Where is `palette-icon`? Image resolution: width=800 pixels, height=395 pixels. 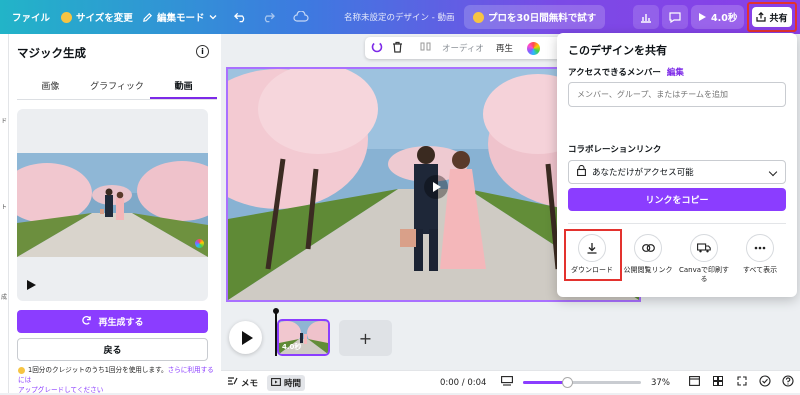
palette-icon is located at coordinates (533, 48).